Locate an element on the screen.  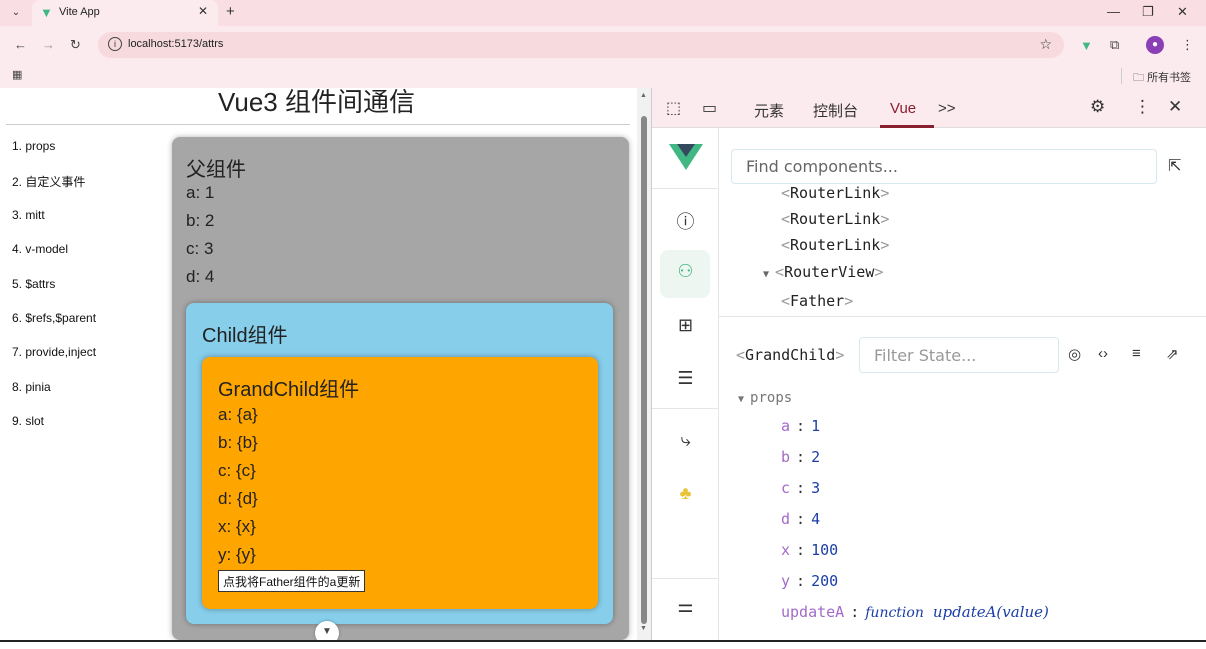
expand-arrow-icon: ▼ is located at coordinates (766, 274).